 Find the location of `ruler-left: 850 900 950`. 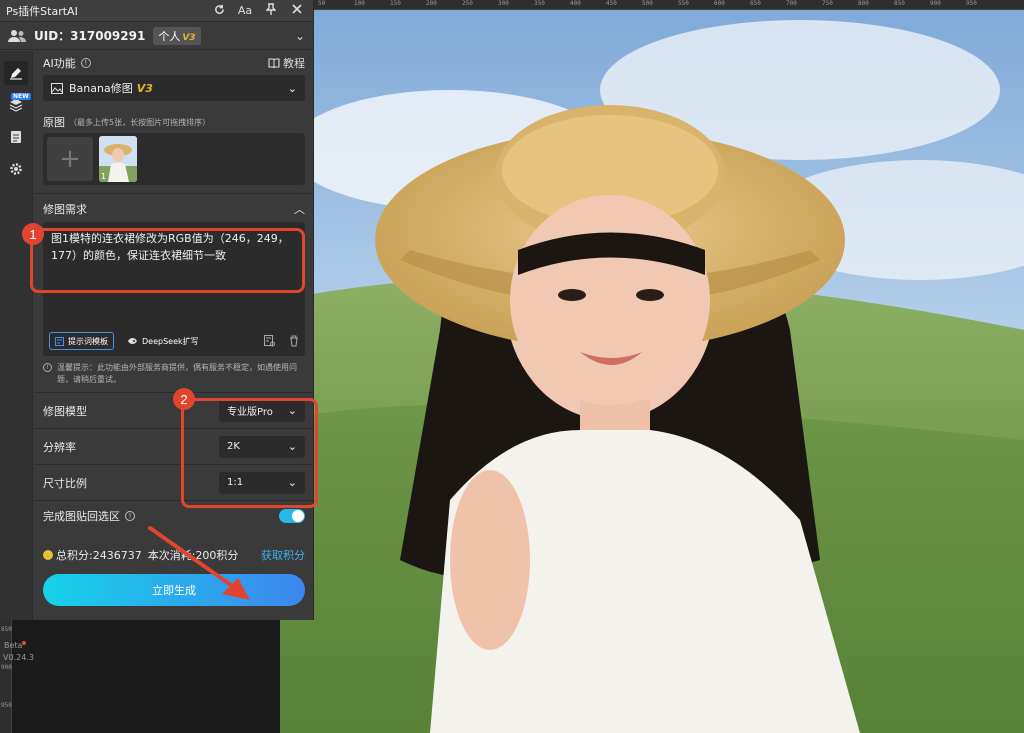

ruler-left: 850 900 950 is located at coordinates (6, 676).